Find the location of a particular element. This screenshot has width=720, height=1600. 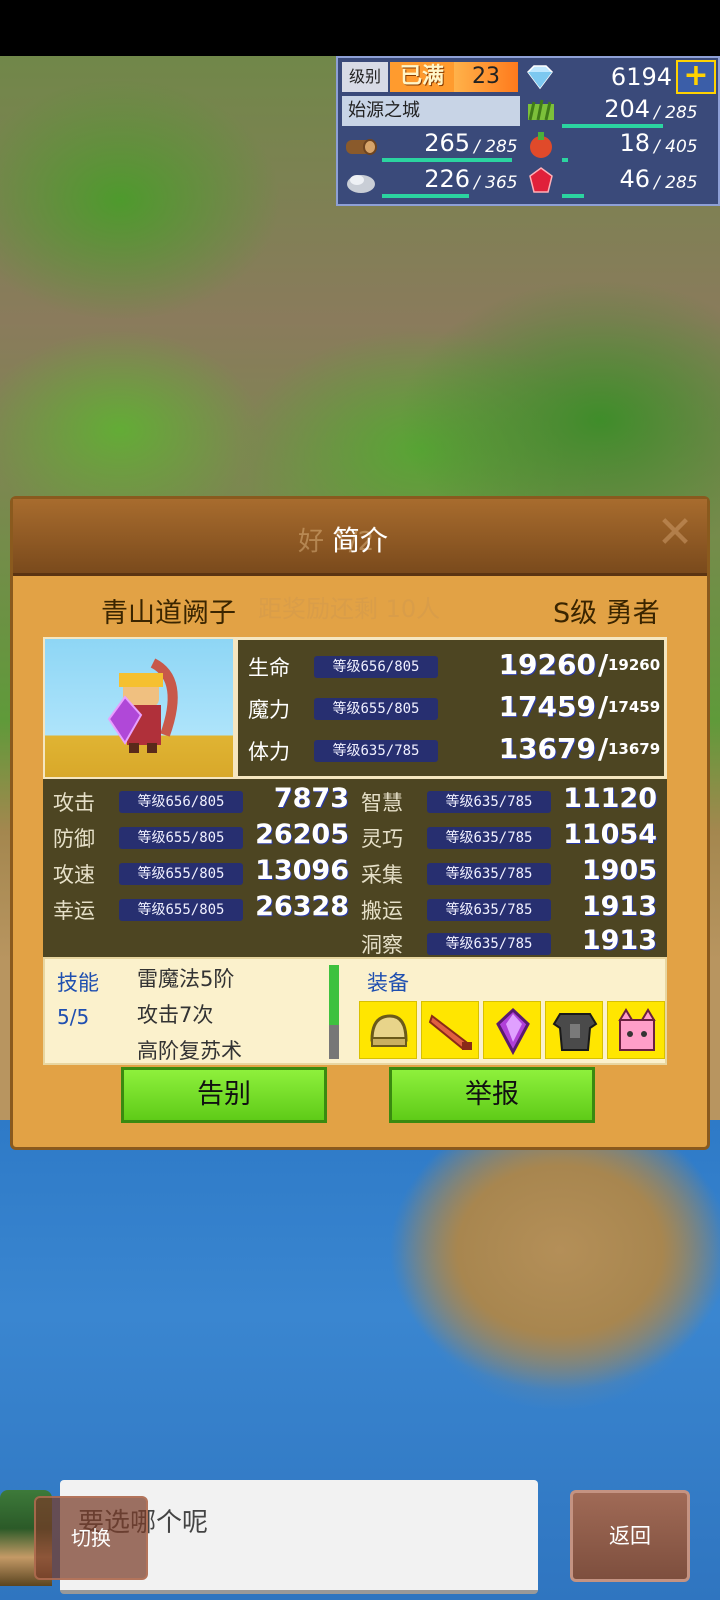

vital-current: 17459 is located at coordinates (547, 706).